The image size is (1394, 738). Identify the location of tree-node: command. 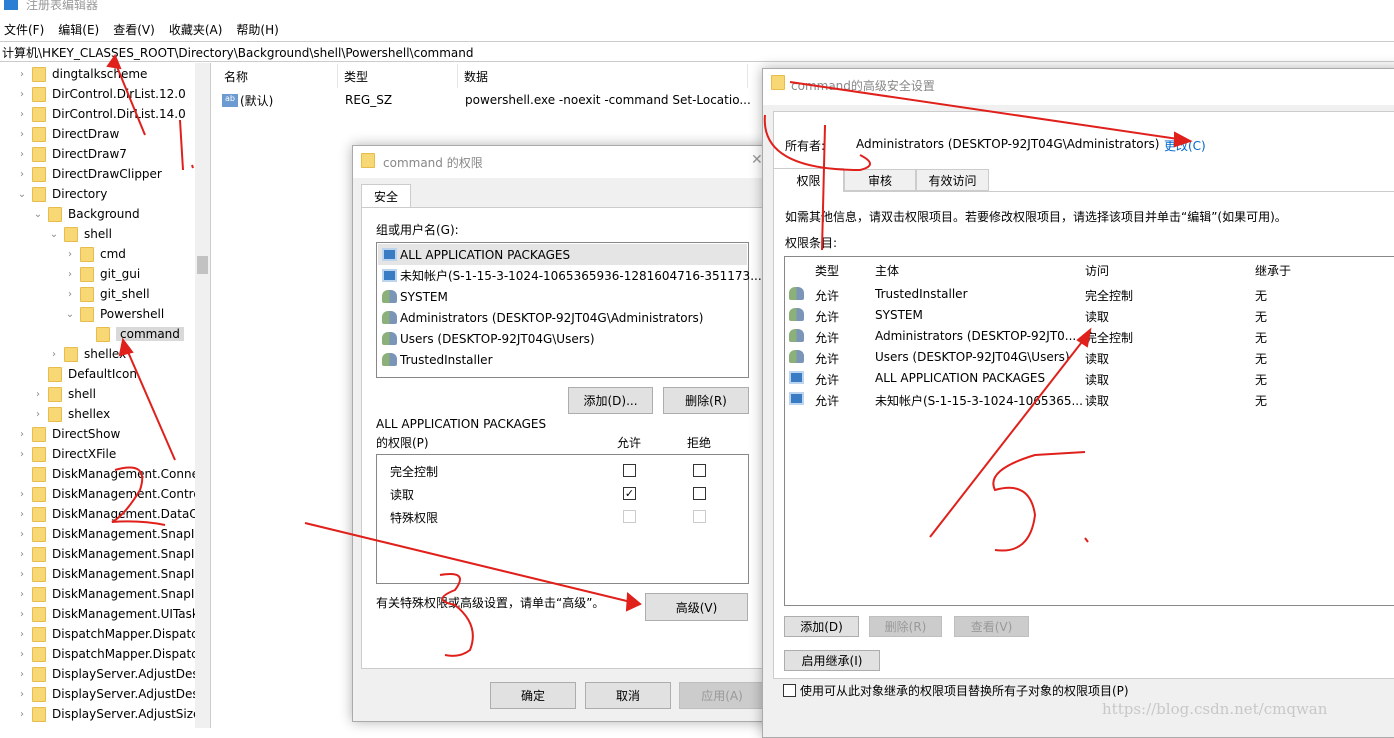
(132, 334).